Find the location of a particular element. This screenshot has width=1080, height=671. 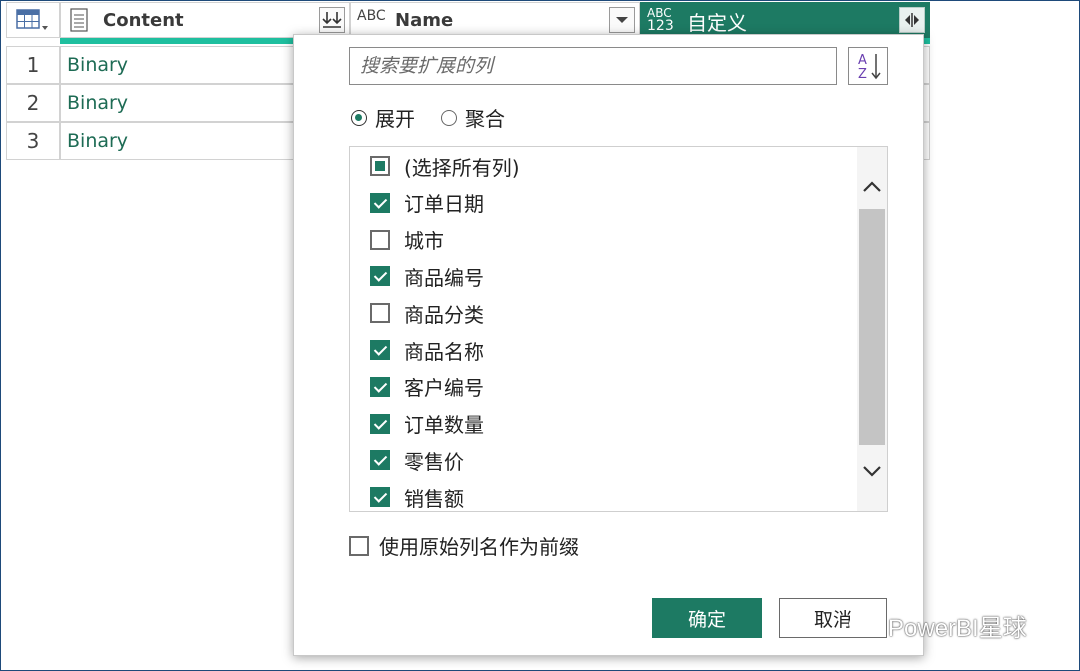

row-number: 1 is located at coordinates (33, 65).